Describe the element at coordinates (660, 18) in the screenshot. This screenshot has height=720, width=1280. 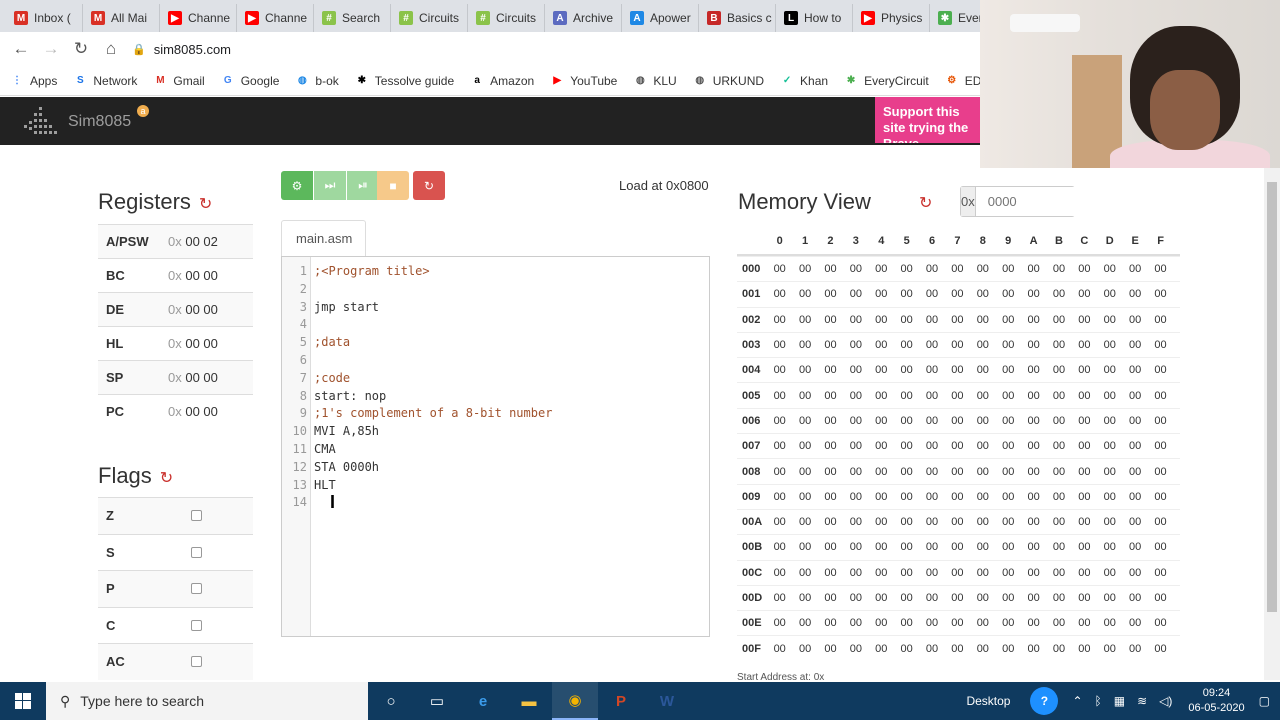
I see `browser-tab: A Apower` at that location.